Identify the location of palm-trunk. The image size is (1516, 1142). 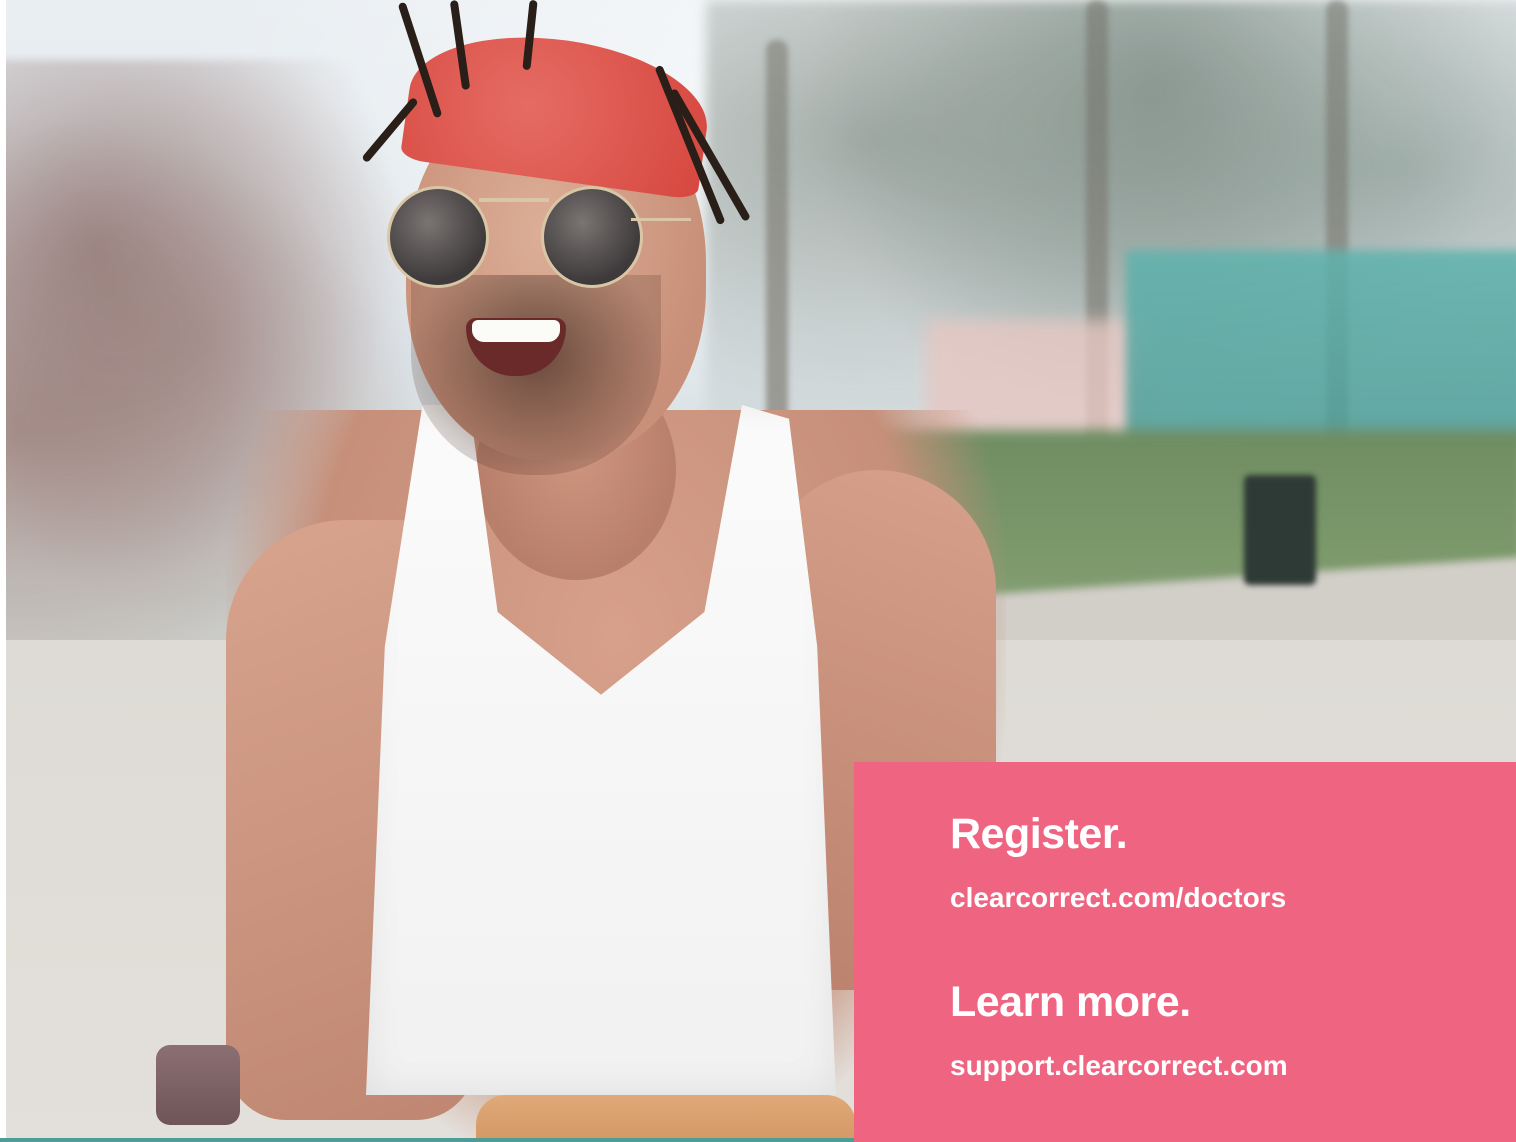
(777, 250).